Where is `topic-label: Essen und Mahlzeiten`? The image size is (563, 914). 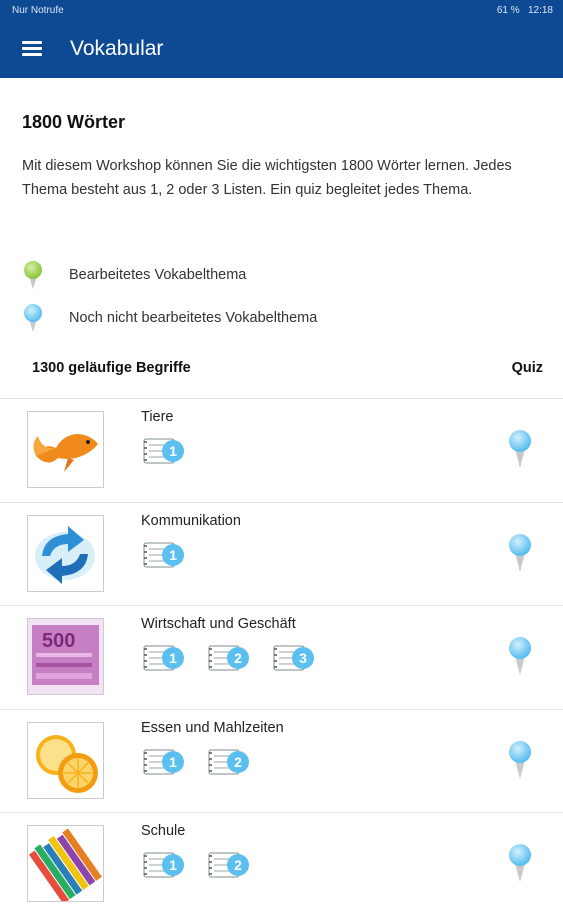
topic-label: Essen und Mahlzeiten is located at coordinates (212, 727).